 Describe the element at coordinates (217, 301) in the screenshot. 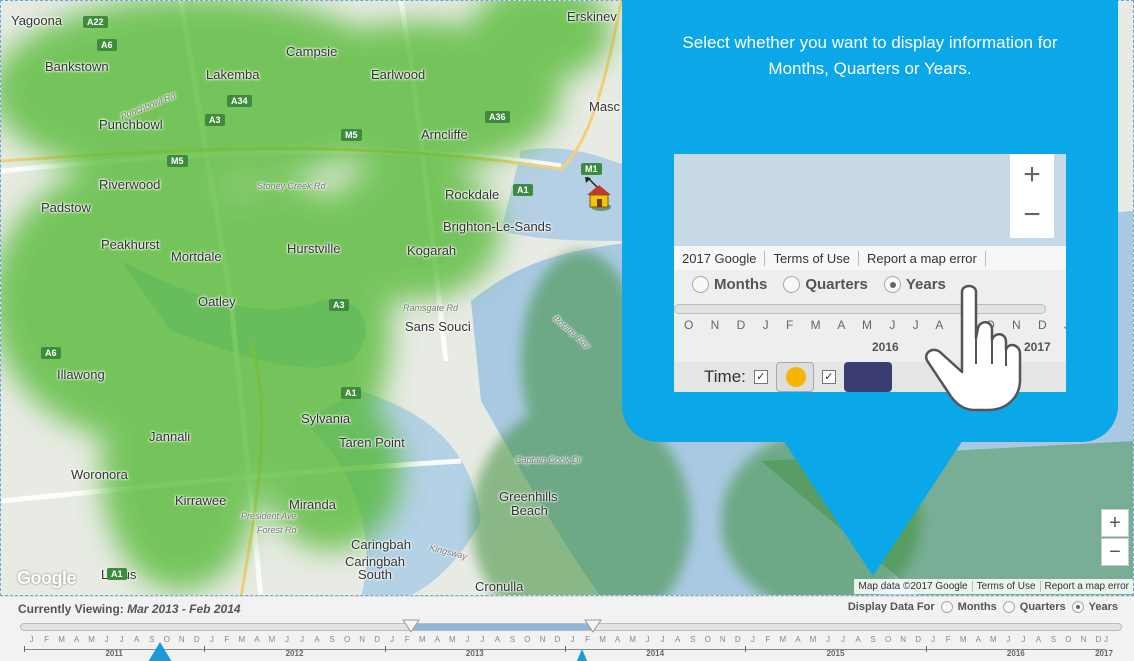

I see `place-oatley: Oatley` at that location.